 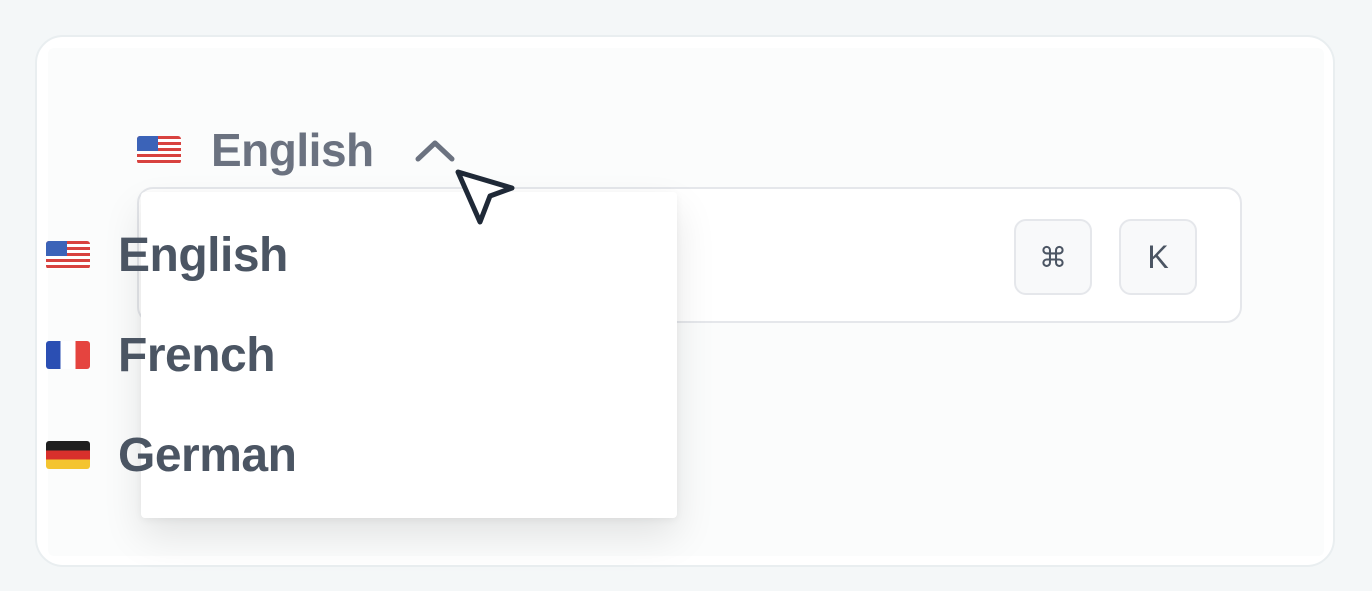 I want to click on menu-item-french: French, so click(x=276, y=355).